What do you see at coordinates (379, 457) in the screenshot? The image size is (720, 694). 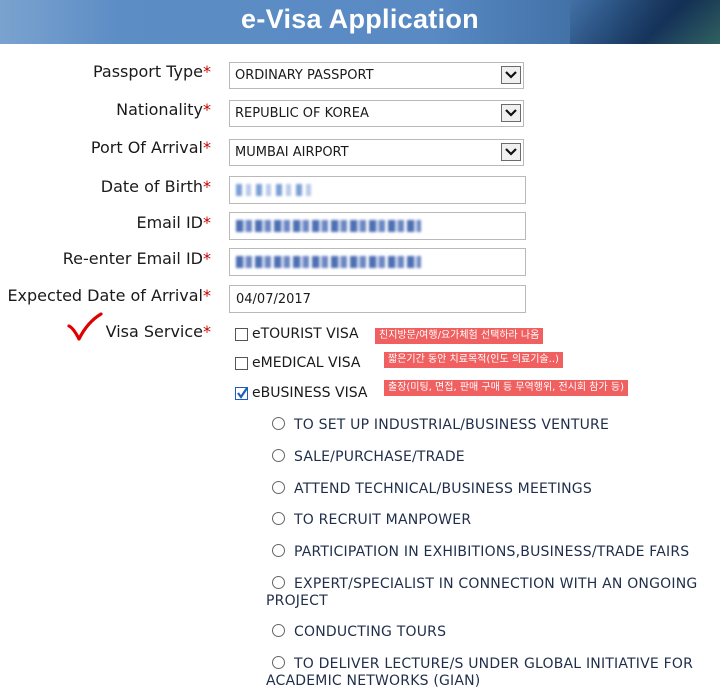 I see `business-purpose-label: SALE/PURCHASE/TRADE` at bounding box center [379, 457].